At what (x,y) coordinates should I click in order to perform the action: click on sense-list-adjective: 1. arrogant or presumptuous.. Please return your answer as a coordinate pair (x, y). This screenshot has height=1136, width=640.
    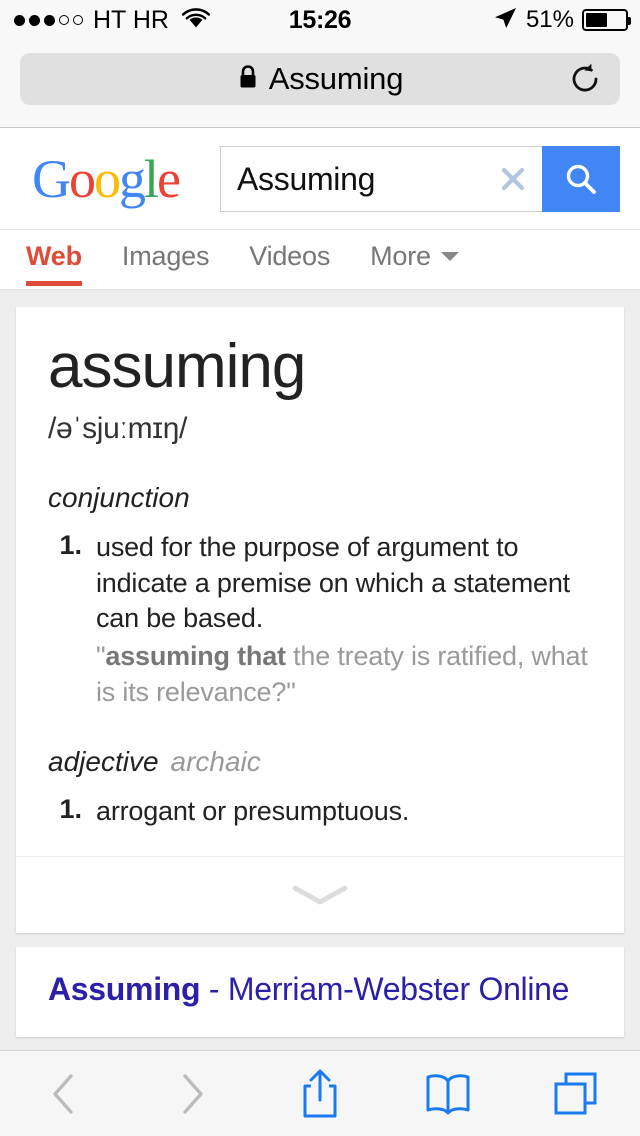
    Looking at the image, I should click on (320, 812).